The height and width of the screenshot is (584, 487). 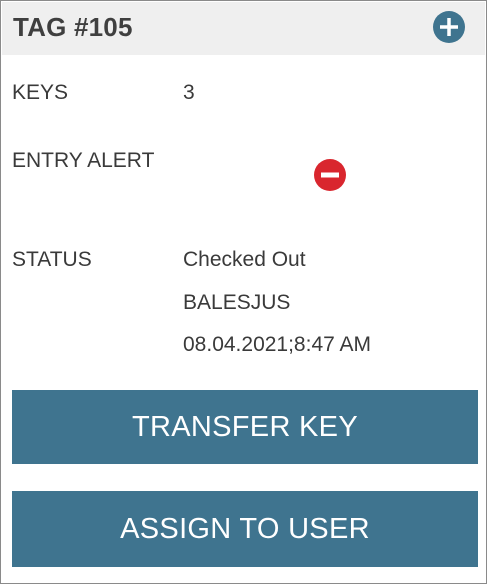 I want to click on entry-alert-label: ENTRY ALERT, so click(x=83, y=160).